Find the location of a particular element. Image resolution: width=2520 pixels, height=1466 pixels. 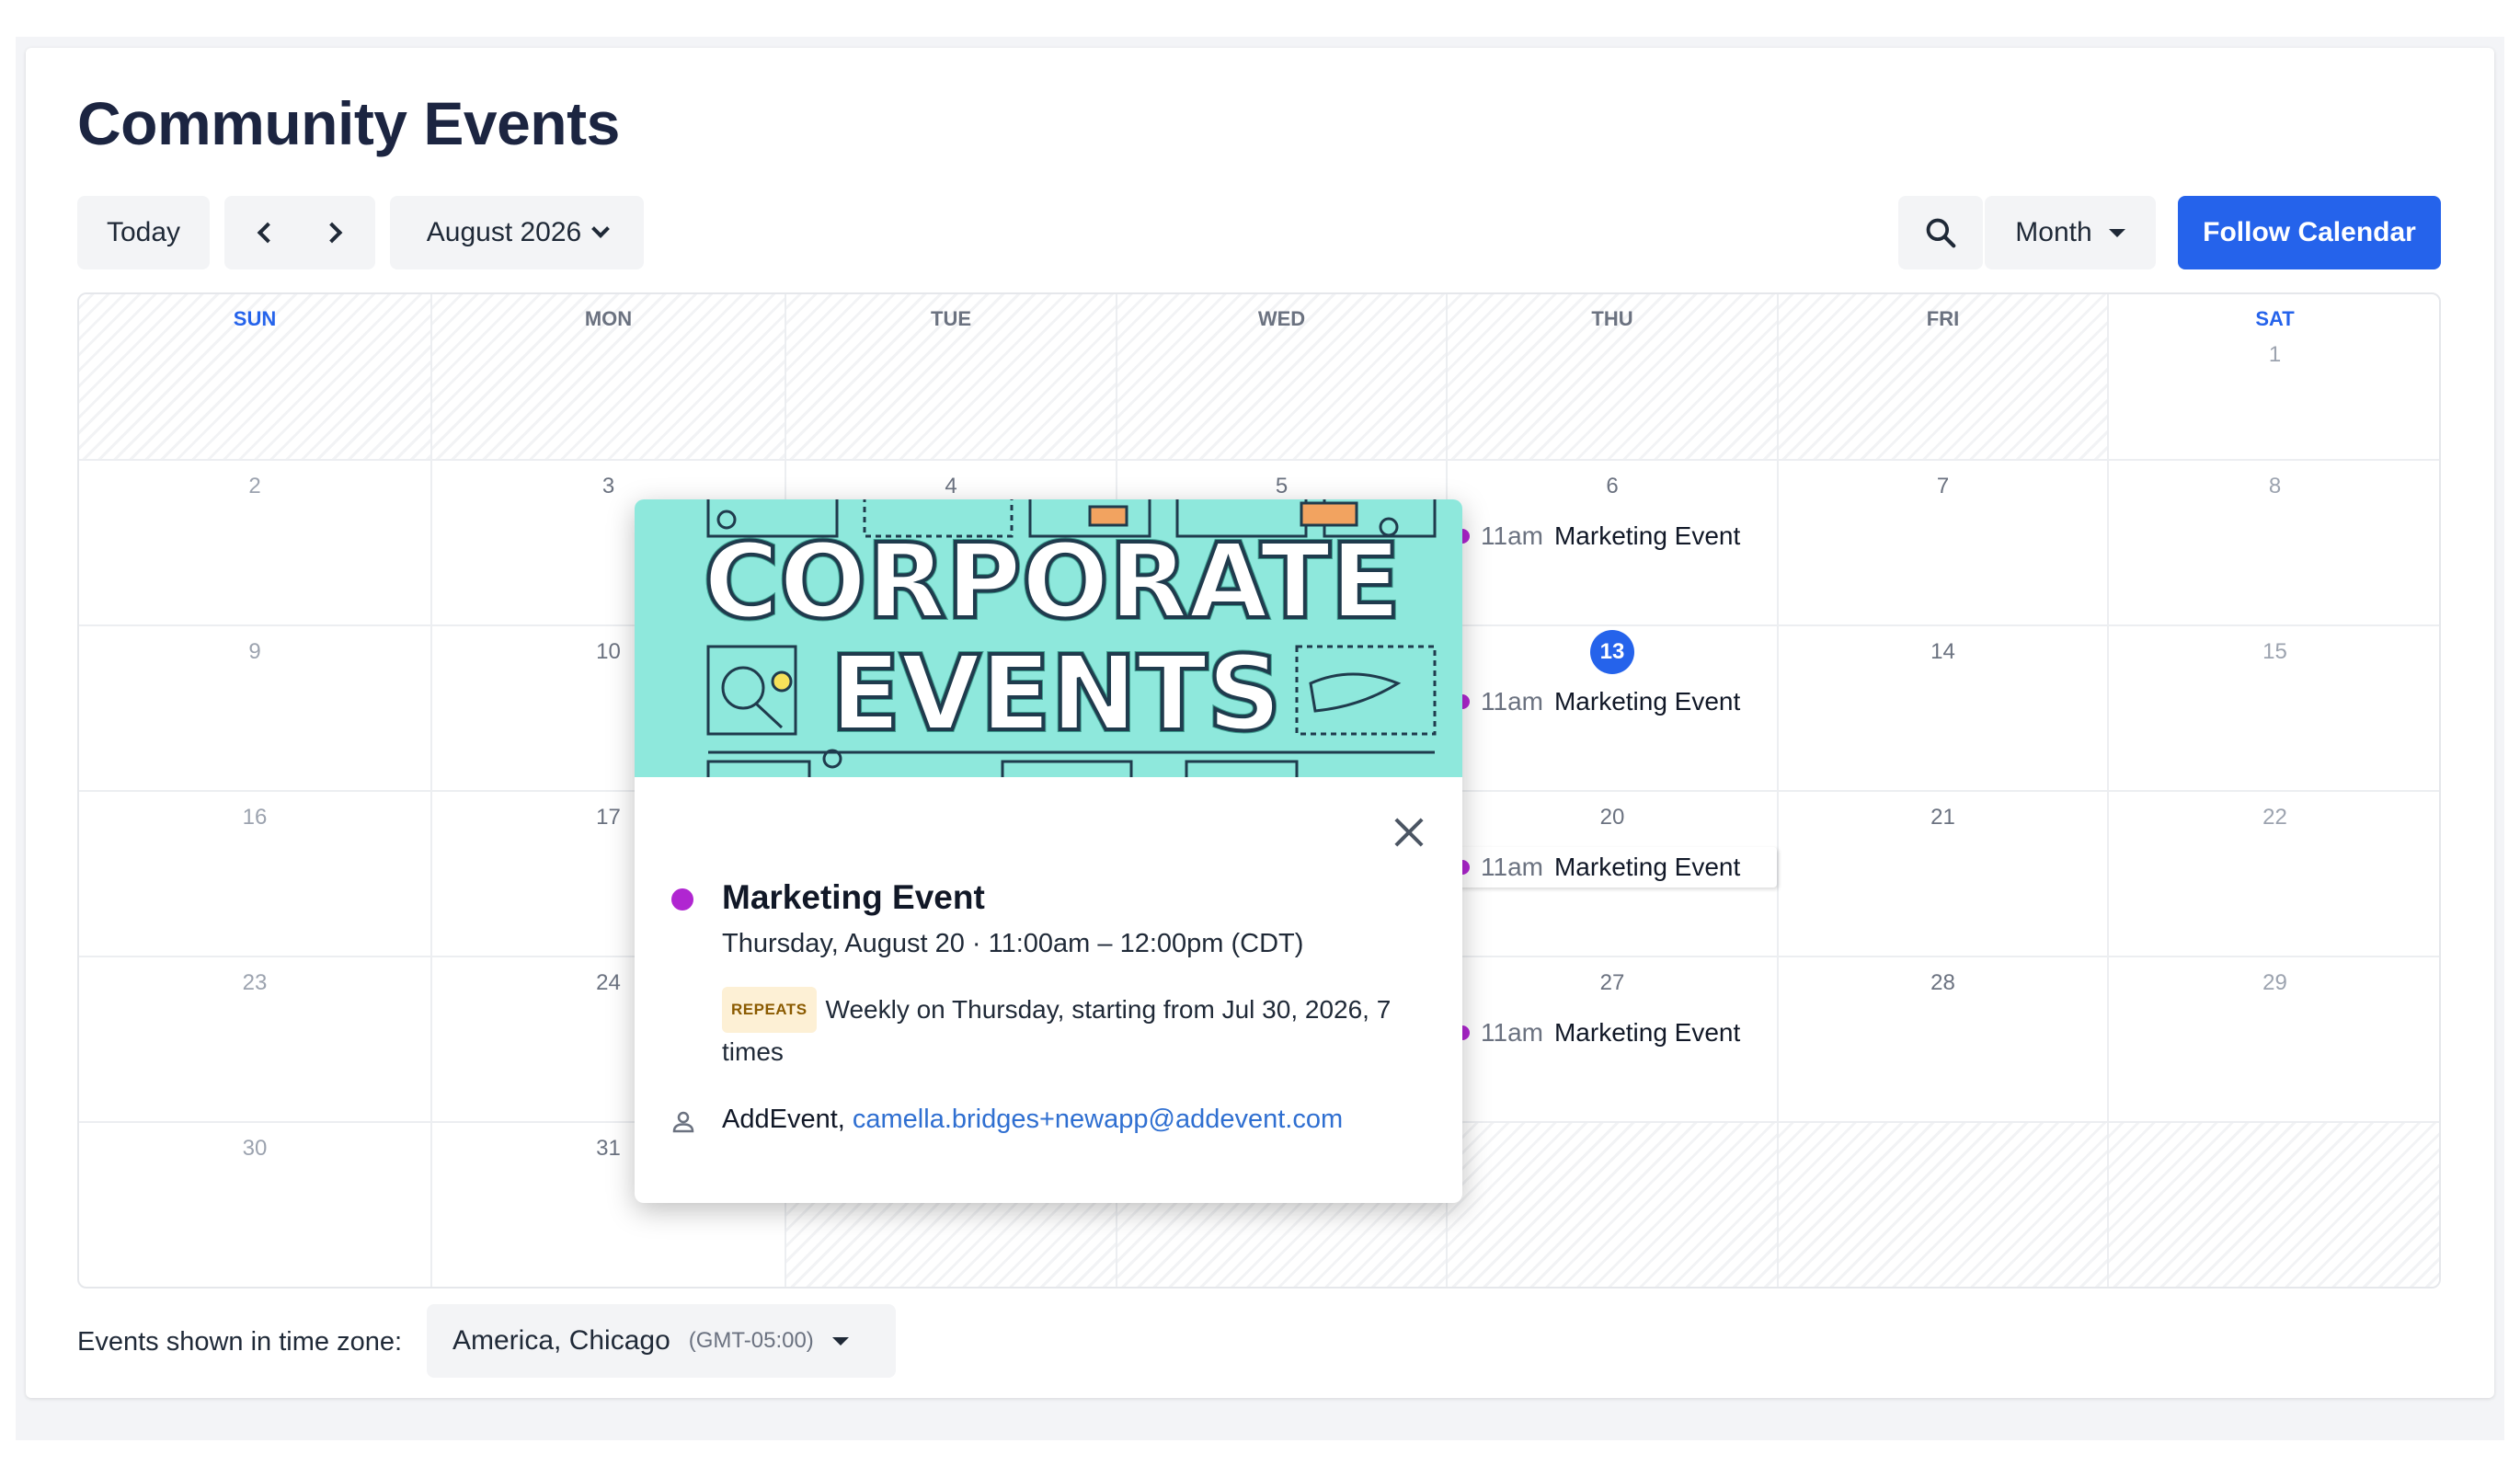

weekday-header-tue: TUE is located at coordinates (951, 318).